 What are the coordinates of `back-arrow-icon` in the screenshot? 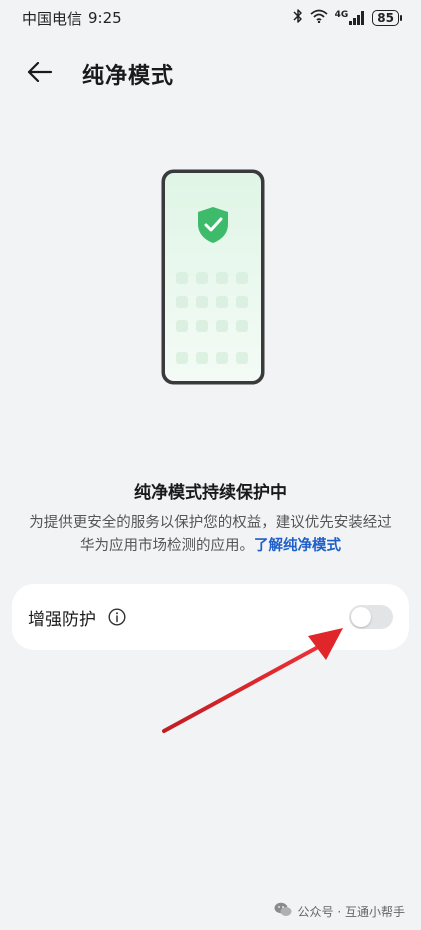 It's located at (40, 73).